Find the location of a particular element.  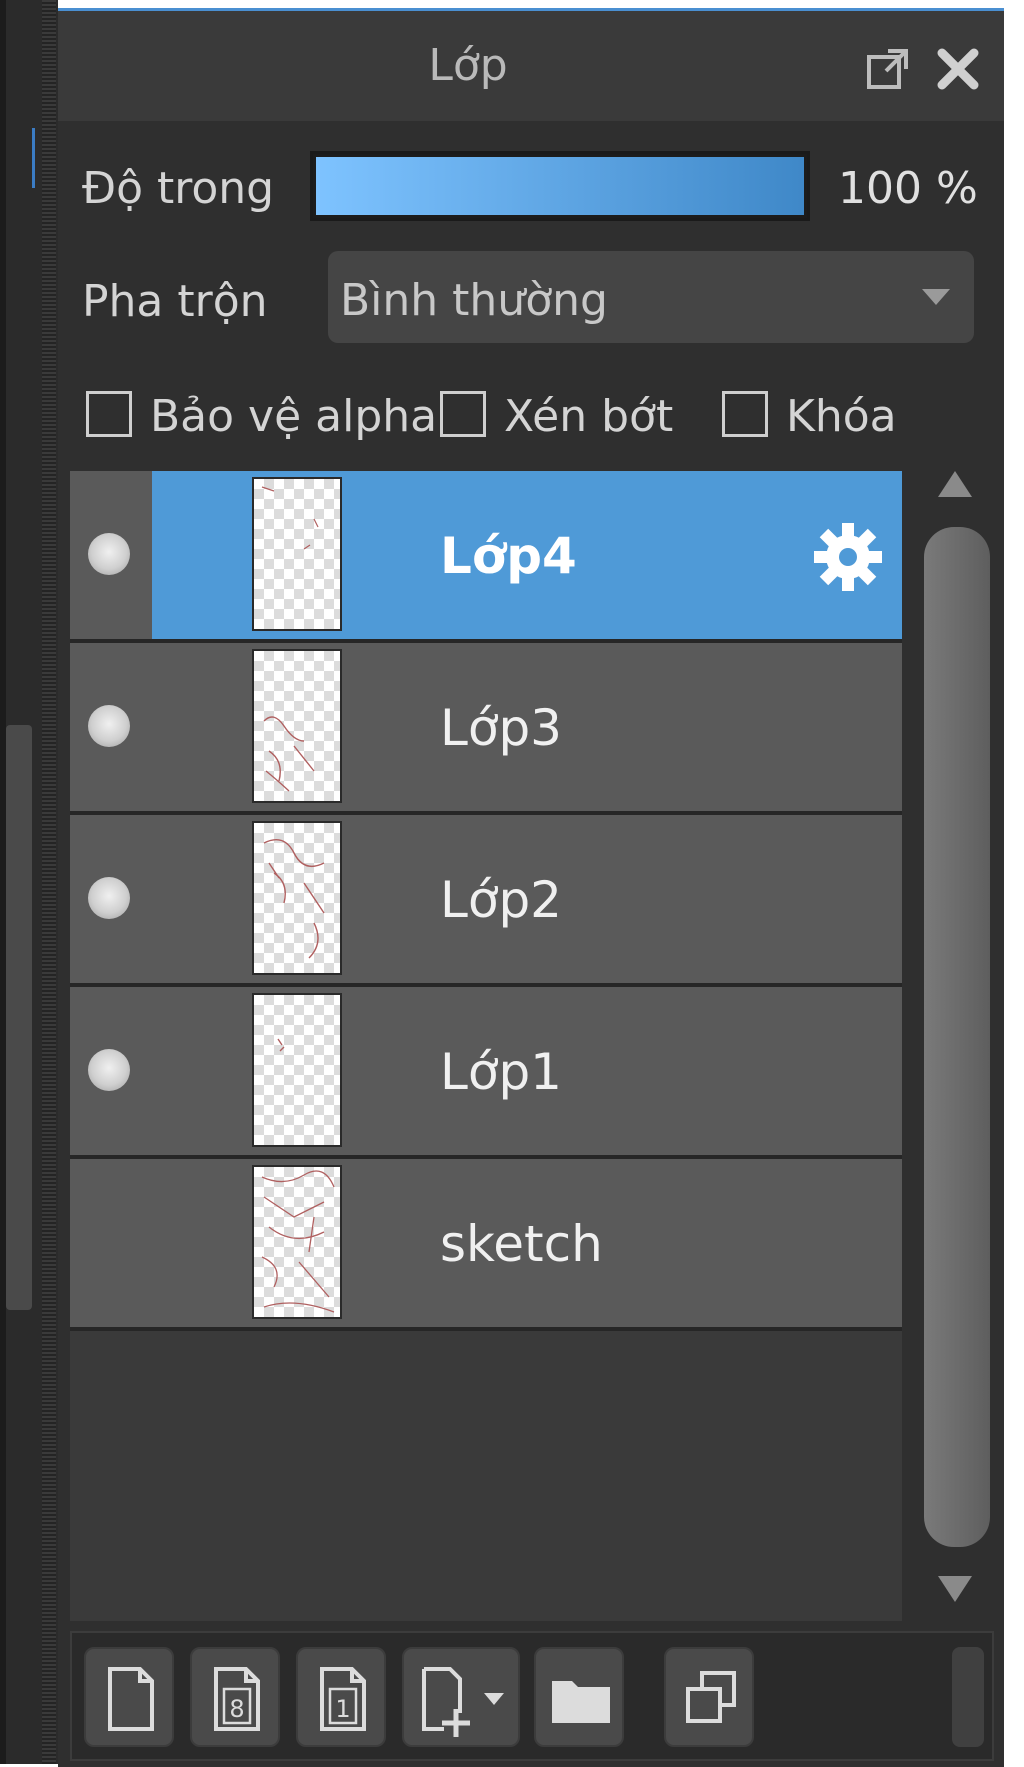

layer-row: Lớp1 is located at coordinates (486, 1073).